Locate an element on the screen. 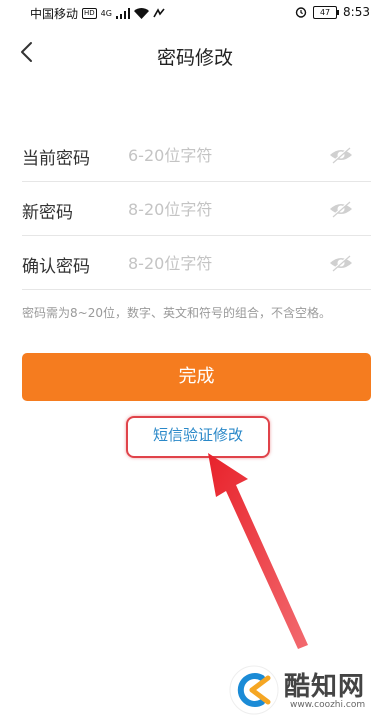 Image resolution: width=390 pixels, height=722 pixels. nav-bar: 密码修改 is located at coordinates (195, 53).